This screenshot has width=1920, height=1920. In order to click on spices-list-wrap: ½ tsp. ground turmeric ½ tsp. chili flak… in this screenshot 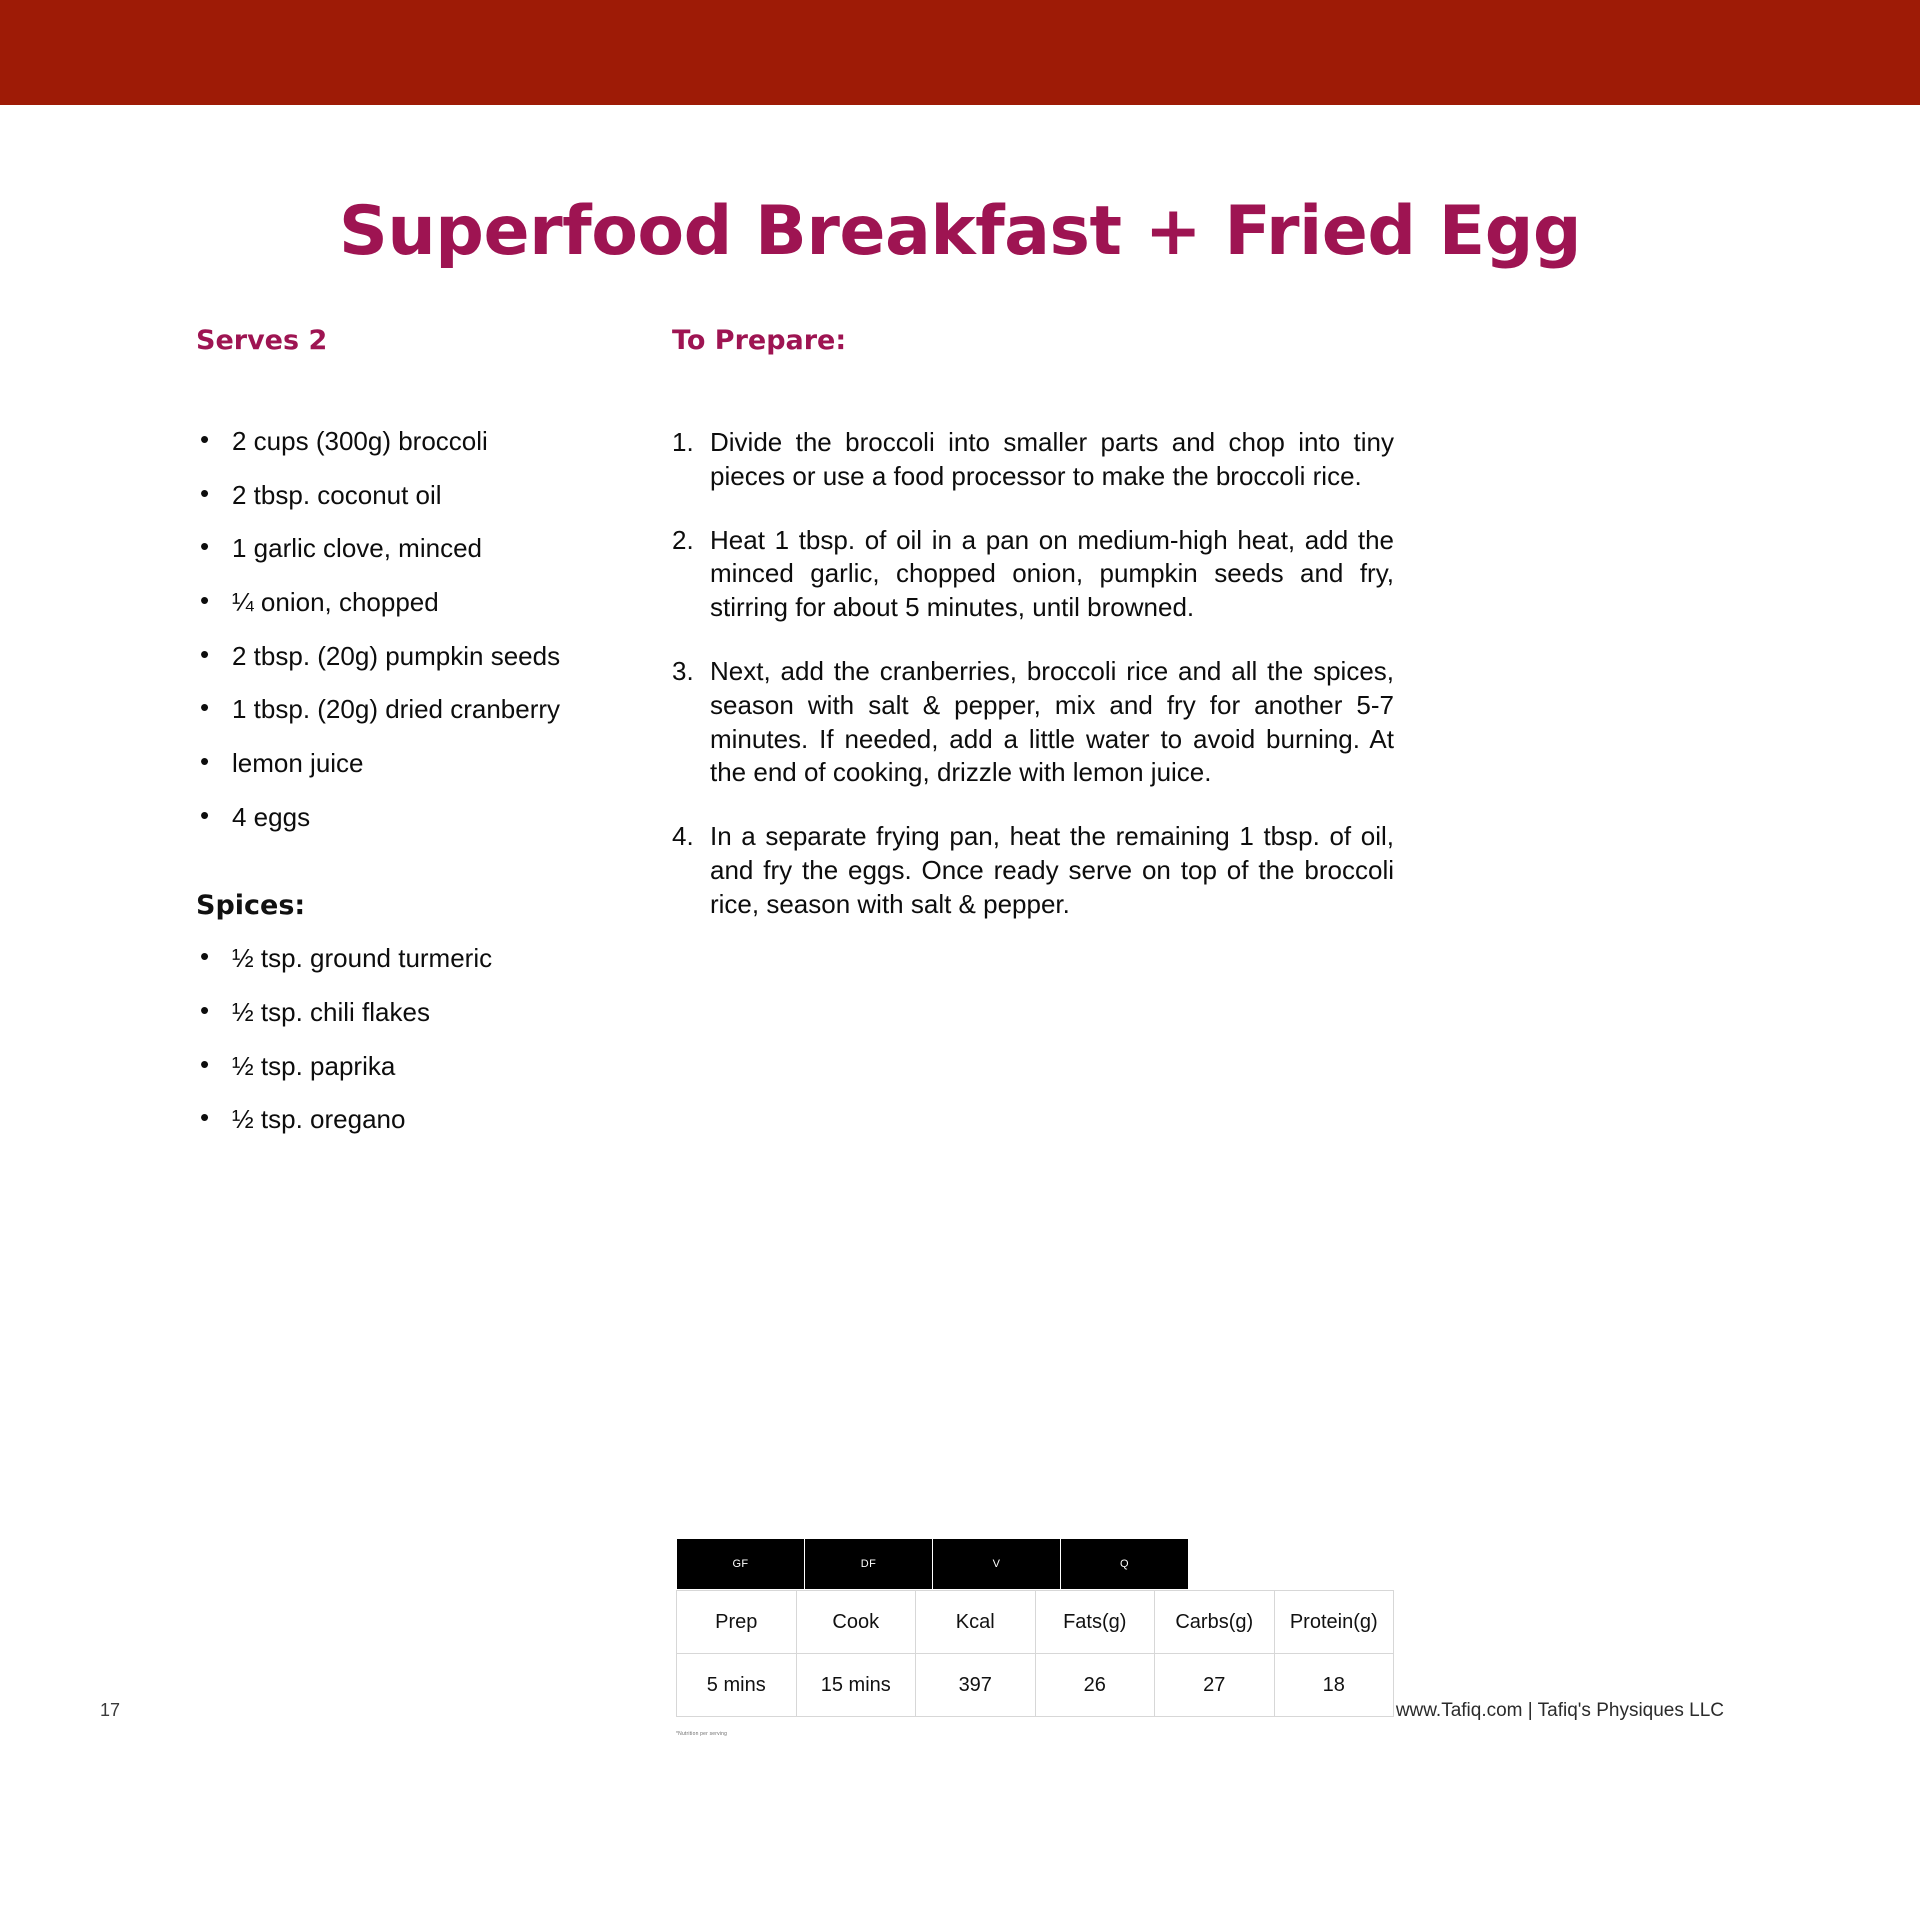, I will do `click(431, 1038)`.